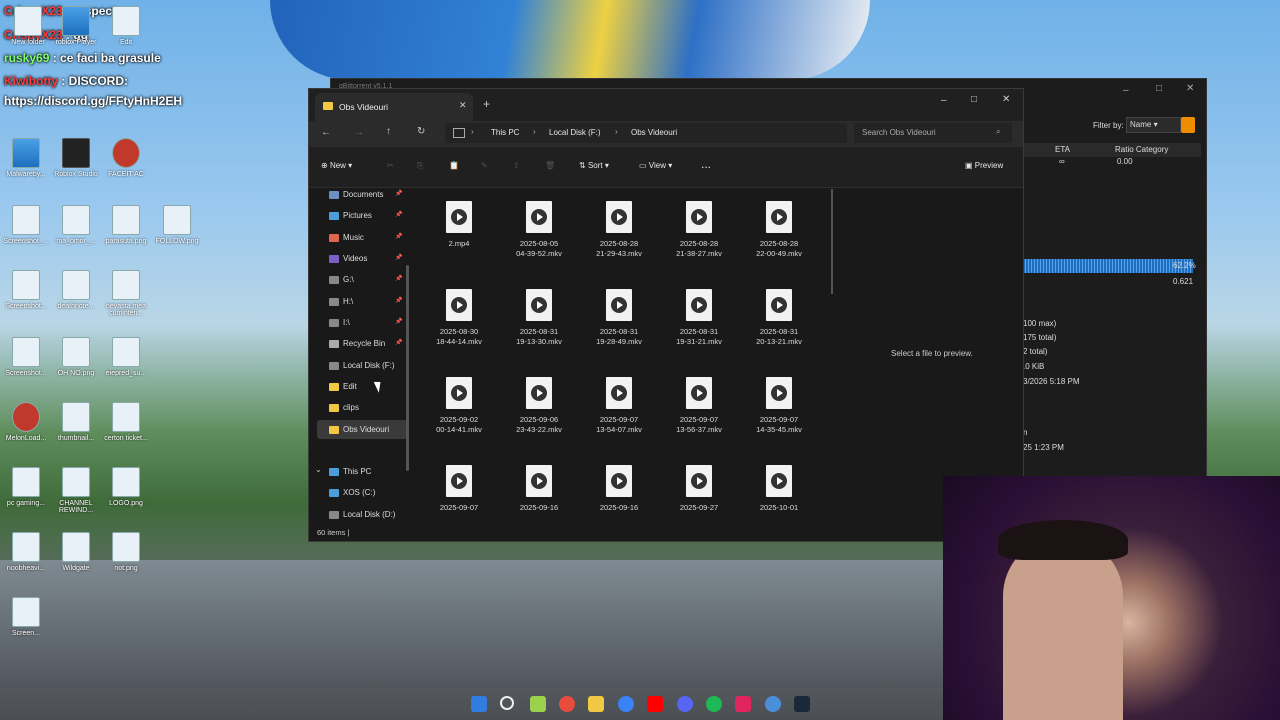 This screenshot has width=1280, height=720. What do you see at coordinates (1153, 125) in the screenshot?
I see `filter-select: Name ▾` at bounding box center [1153, 125].